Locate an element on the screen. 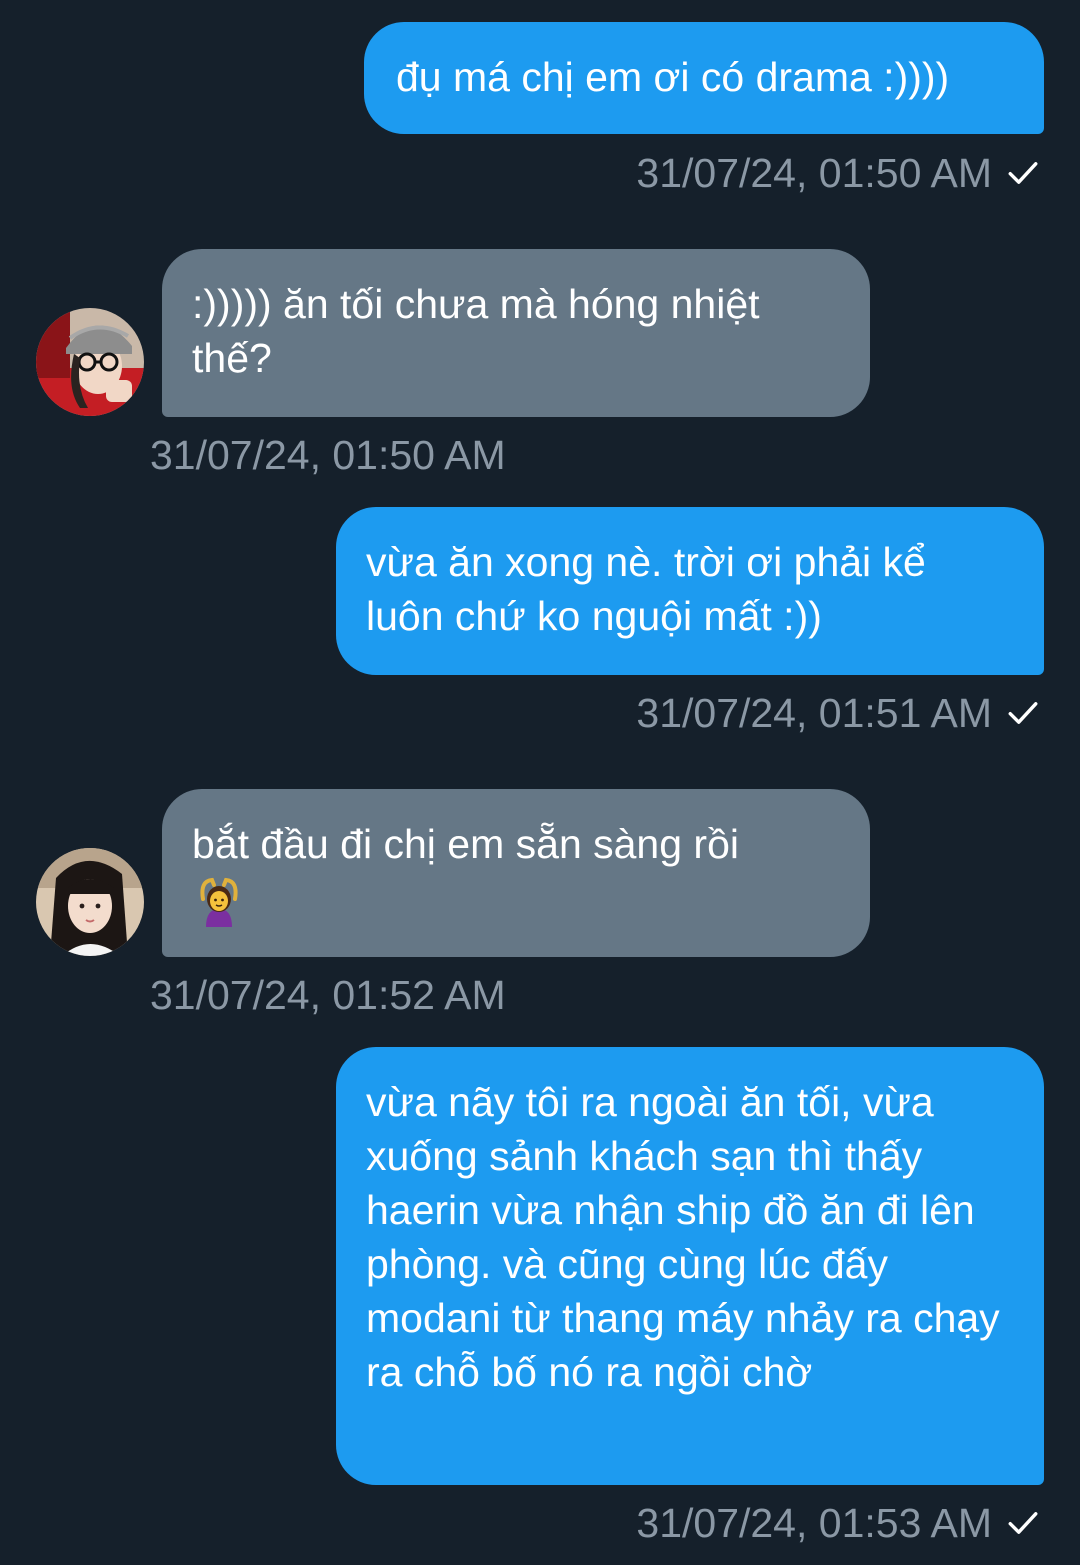  message-text: đụ má chị em ơi có drama :)))) is located at coordinates (673, 77).